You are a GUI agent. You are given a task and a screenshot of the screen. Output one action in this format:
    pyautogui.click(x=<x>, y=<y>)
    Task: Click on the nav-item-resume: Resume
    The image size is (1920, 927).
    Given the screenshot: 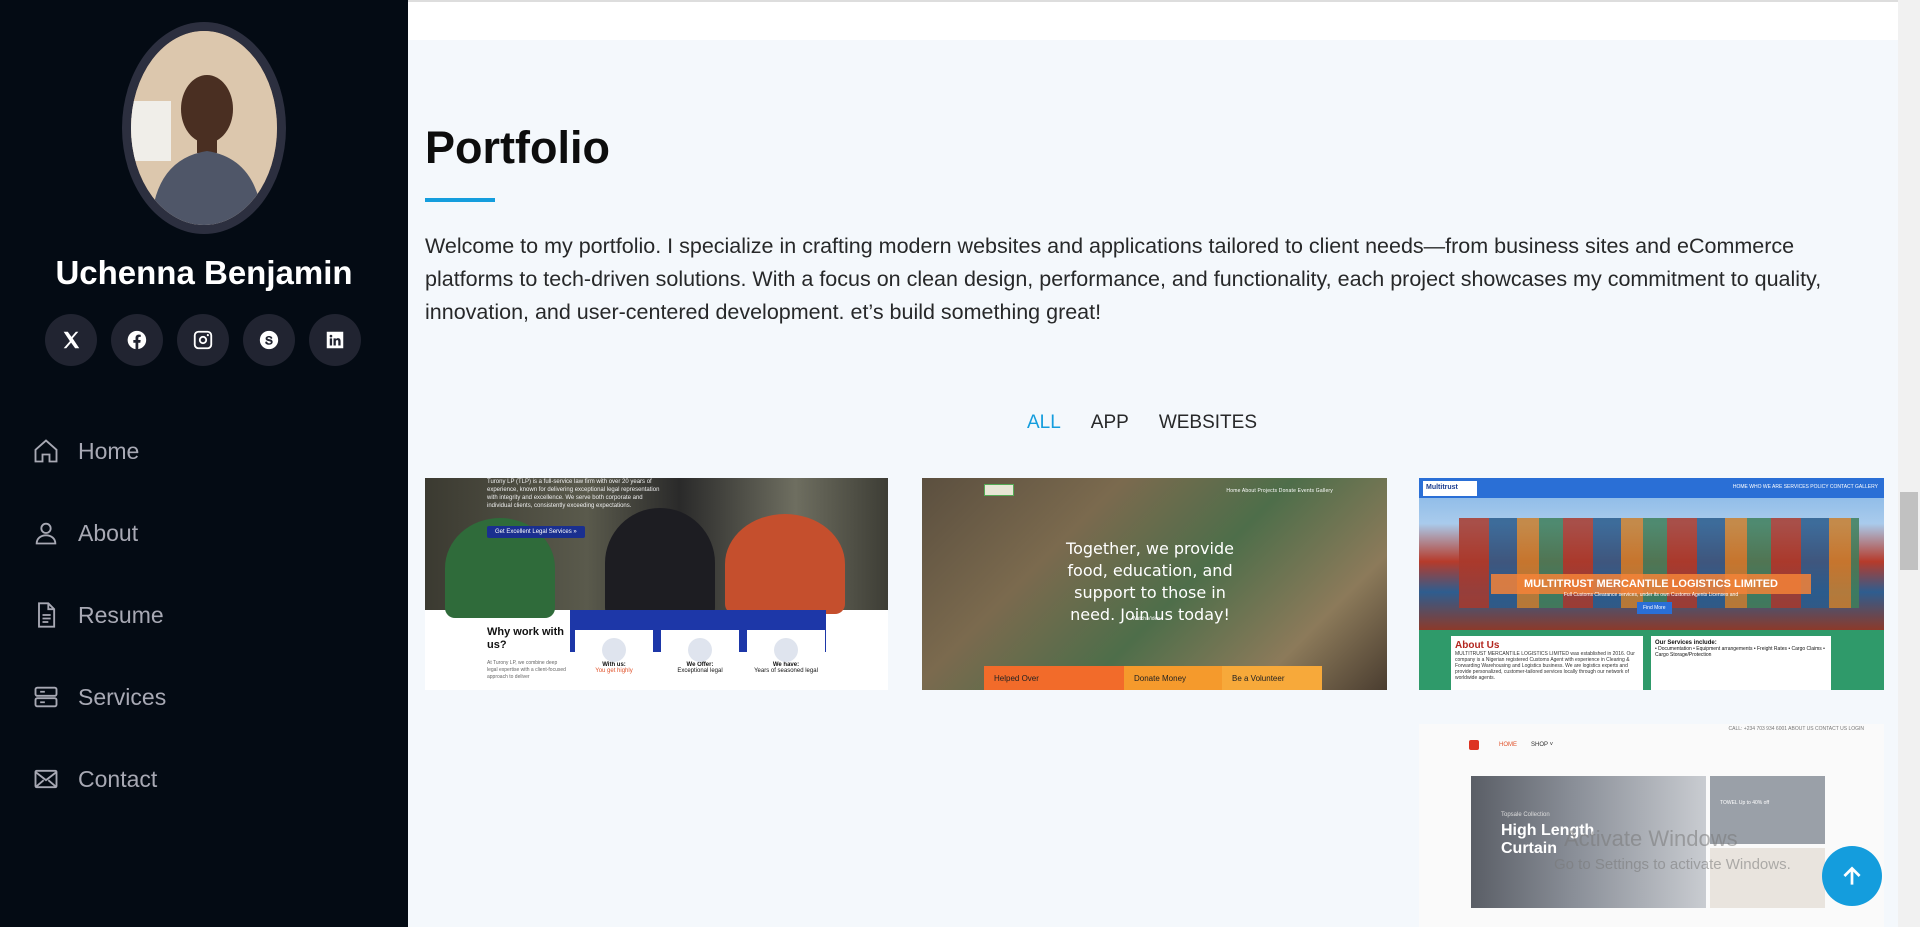 What is the action you would take?
    pyautogui.click(x=99, y=615)
    